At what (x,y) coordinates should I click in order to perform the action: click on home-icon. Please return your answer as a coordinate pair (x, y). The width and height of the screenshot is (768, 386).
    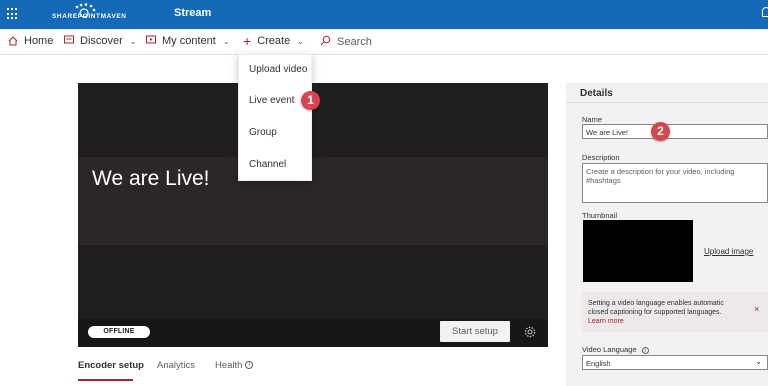
    Looking at the image, I should click on (13, 41).